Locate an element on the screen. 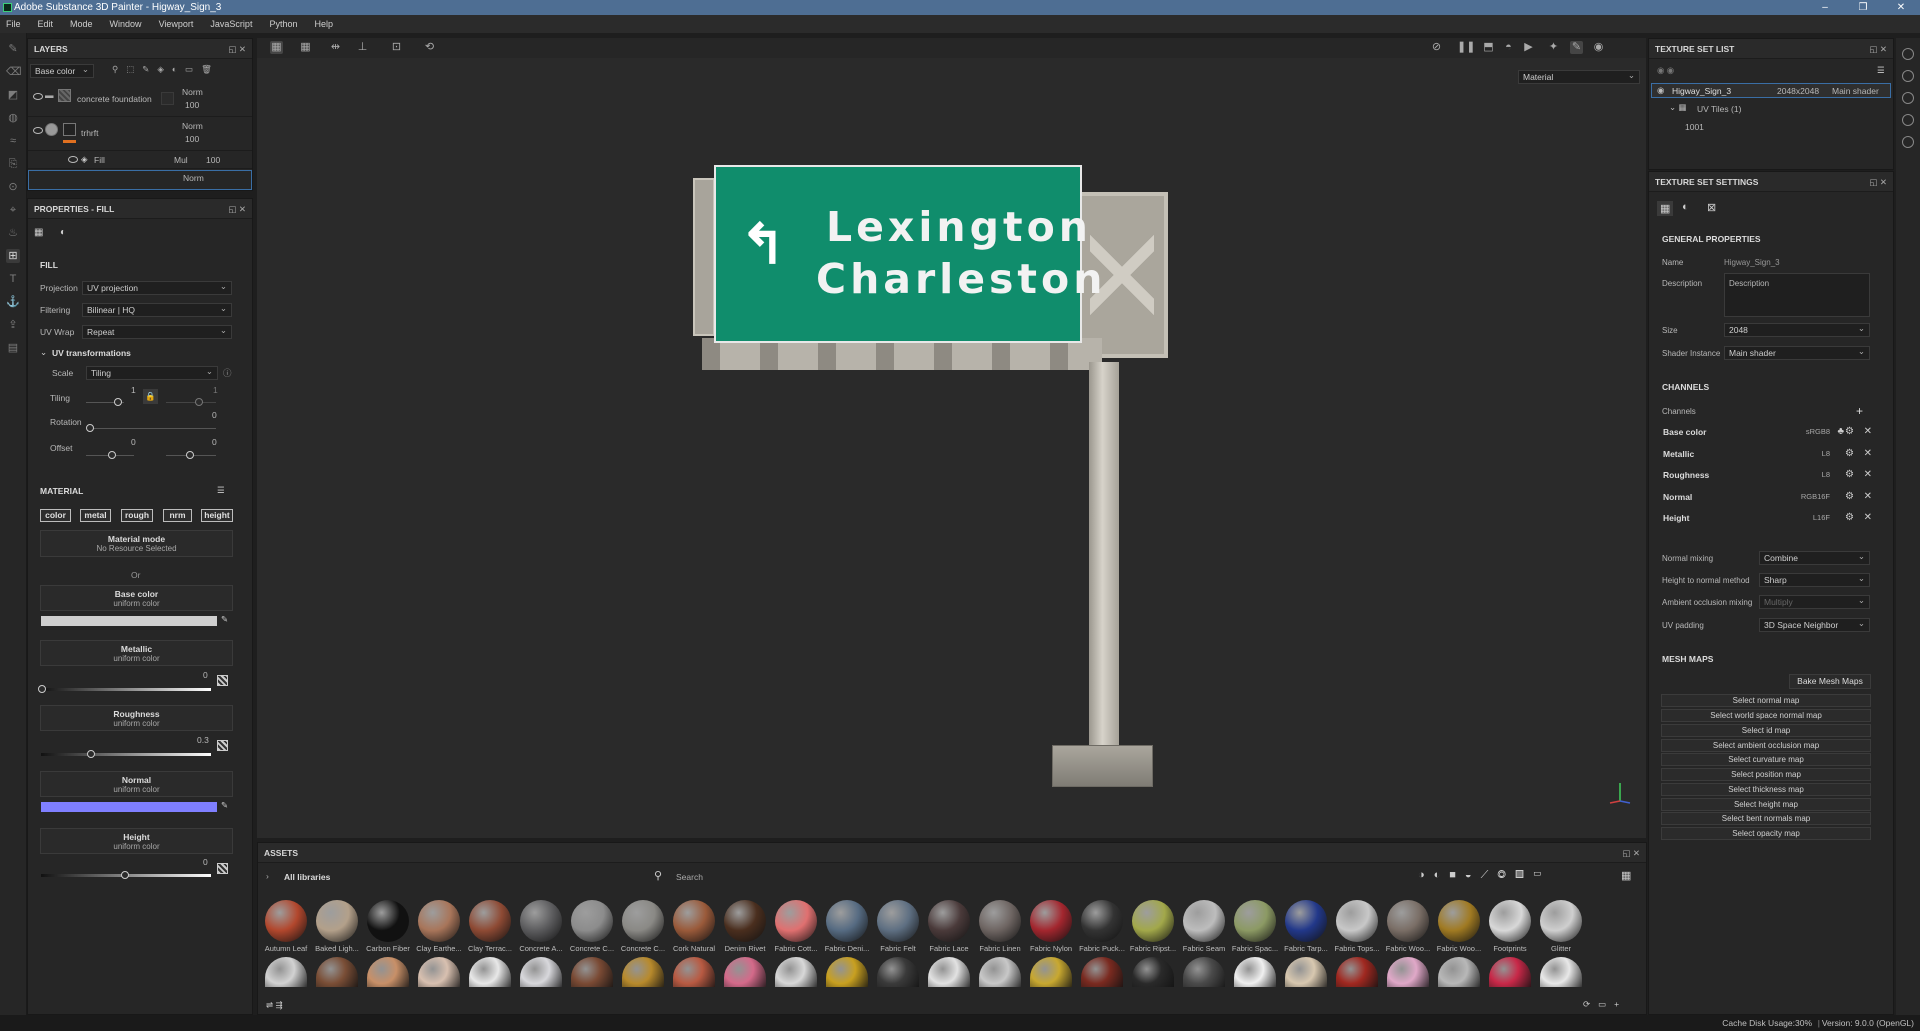 The image size is (1920, 1031). display-settings-icon is located at coordinates (1908, 76).